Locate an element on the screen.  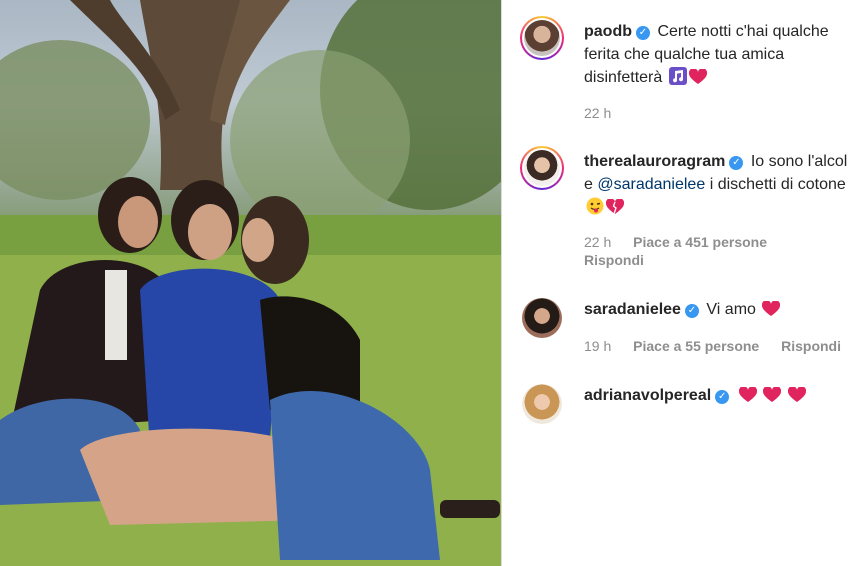
mention-link: @saradanielee is located at coordinates (651, 184).